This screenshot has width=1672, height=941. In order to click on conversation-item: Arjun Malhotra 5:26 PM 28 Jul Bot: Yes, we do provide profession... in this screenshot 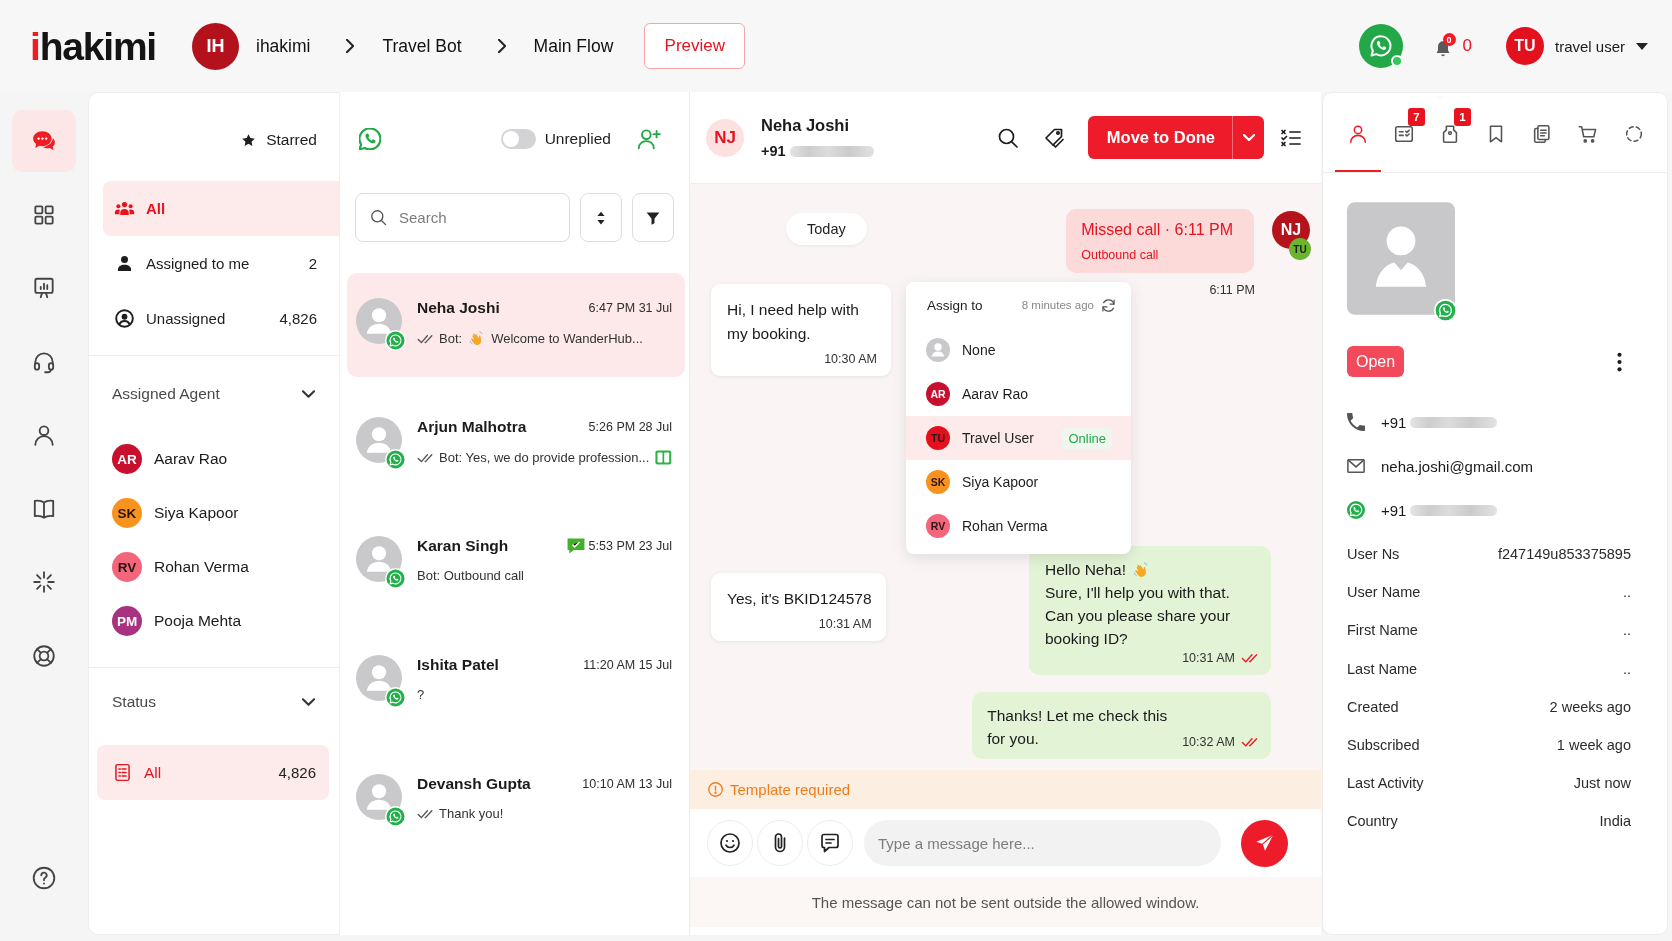, I will do `click(516, 444)`.